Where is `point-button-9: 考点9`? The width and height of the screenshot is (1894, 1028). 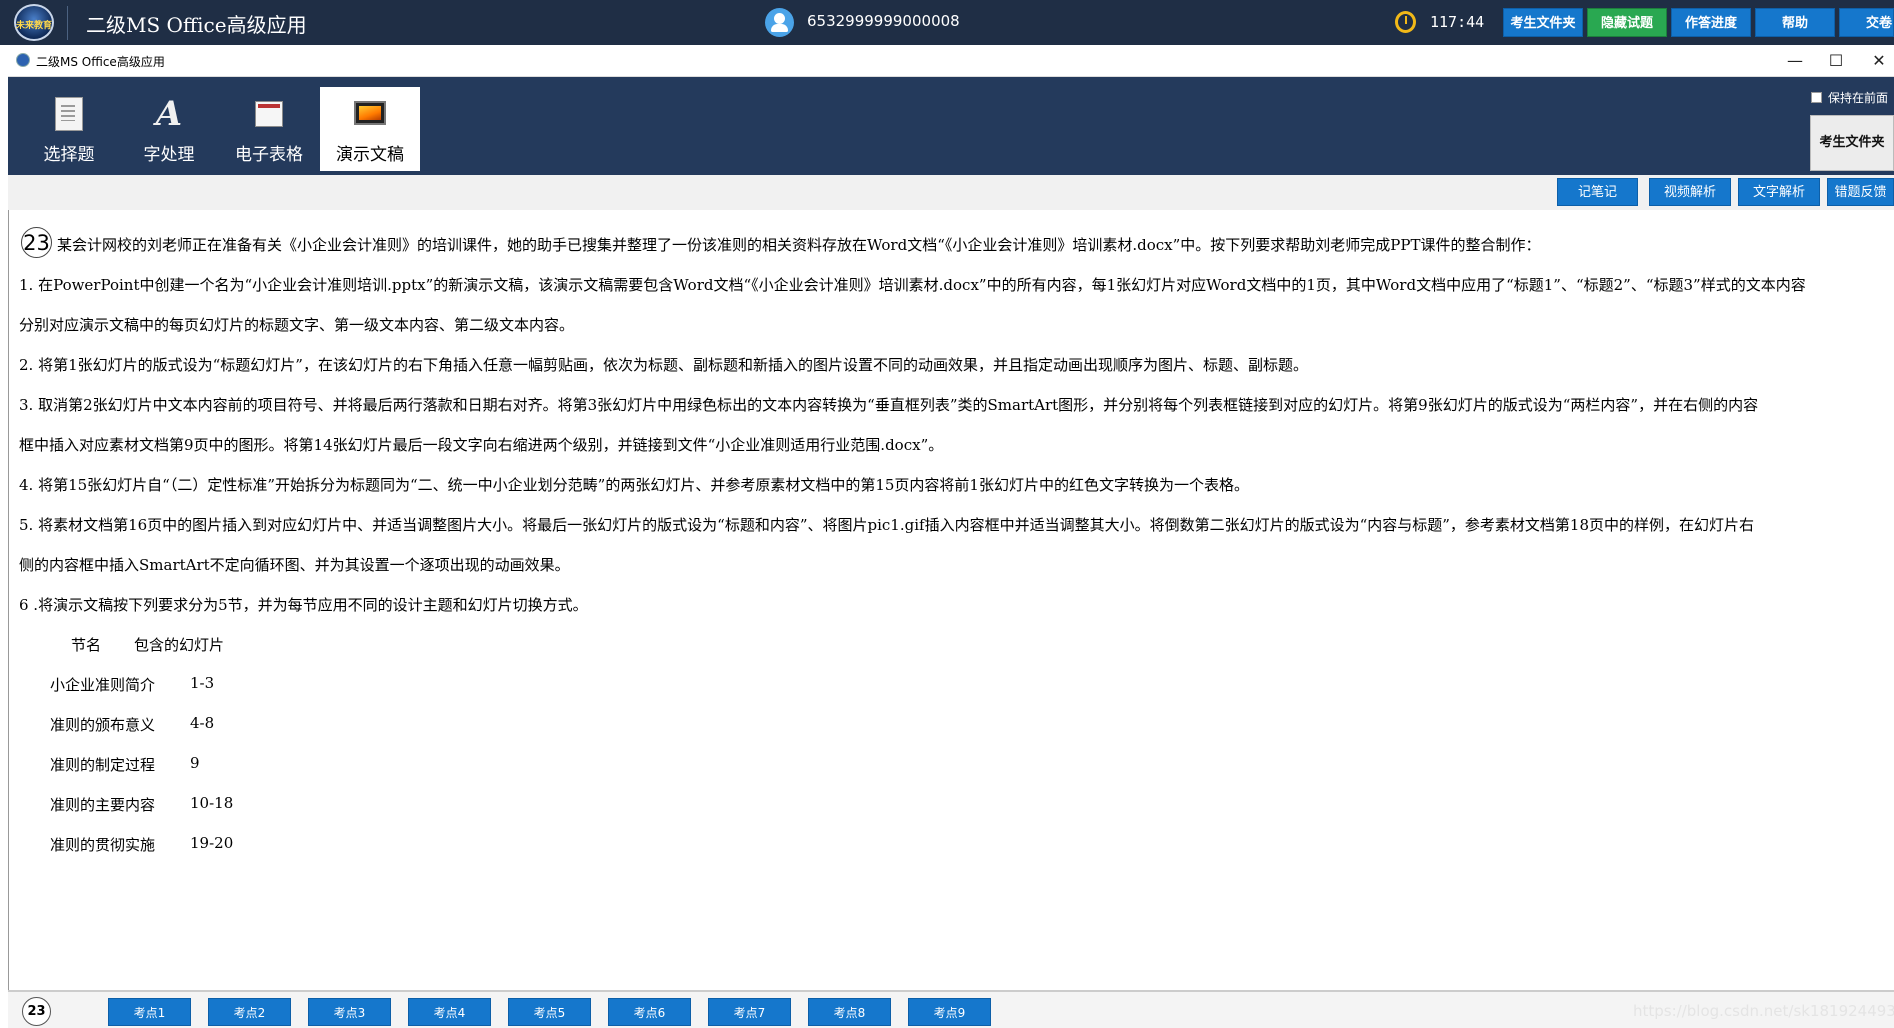
point-button-9: 考点9 is located at coordinates (949, 1012).